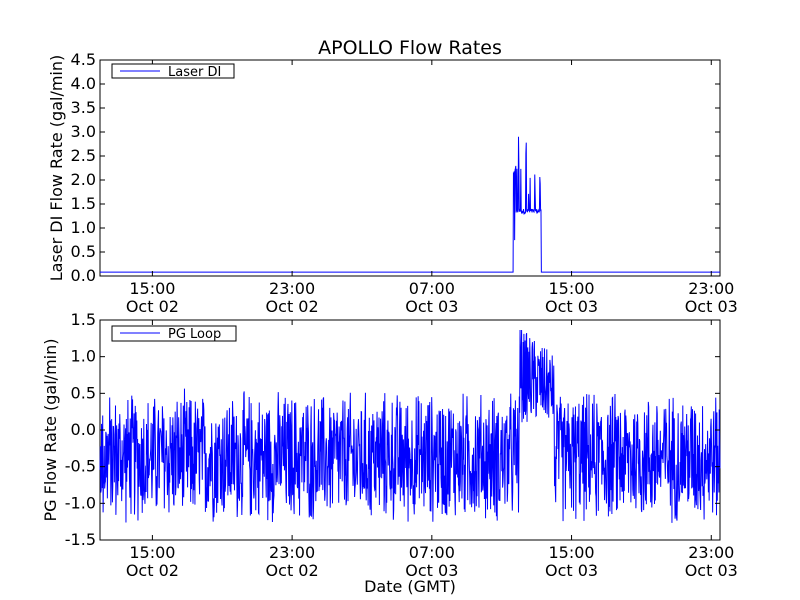 The image size is (800, 600). I want to click on laser-di-y-tick-label: 0.0, so click(83, 275).